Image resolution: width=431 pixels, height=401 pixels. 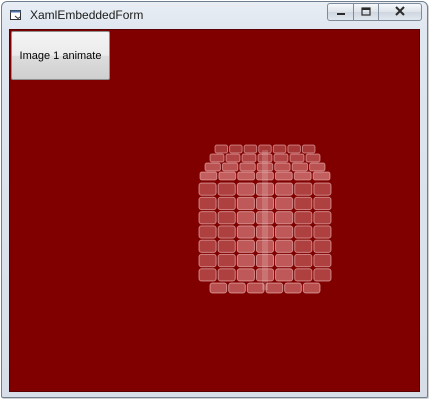 I want to click on animated-cube, so click(x=265, y=219).